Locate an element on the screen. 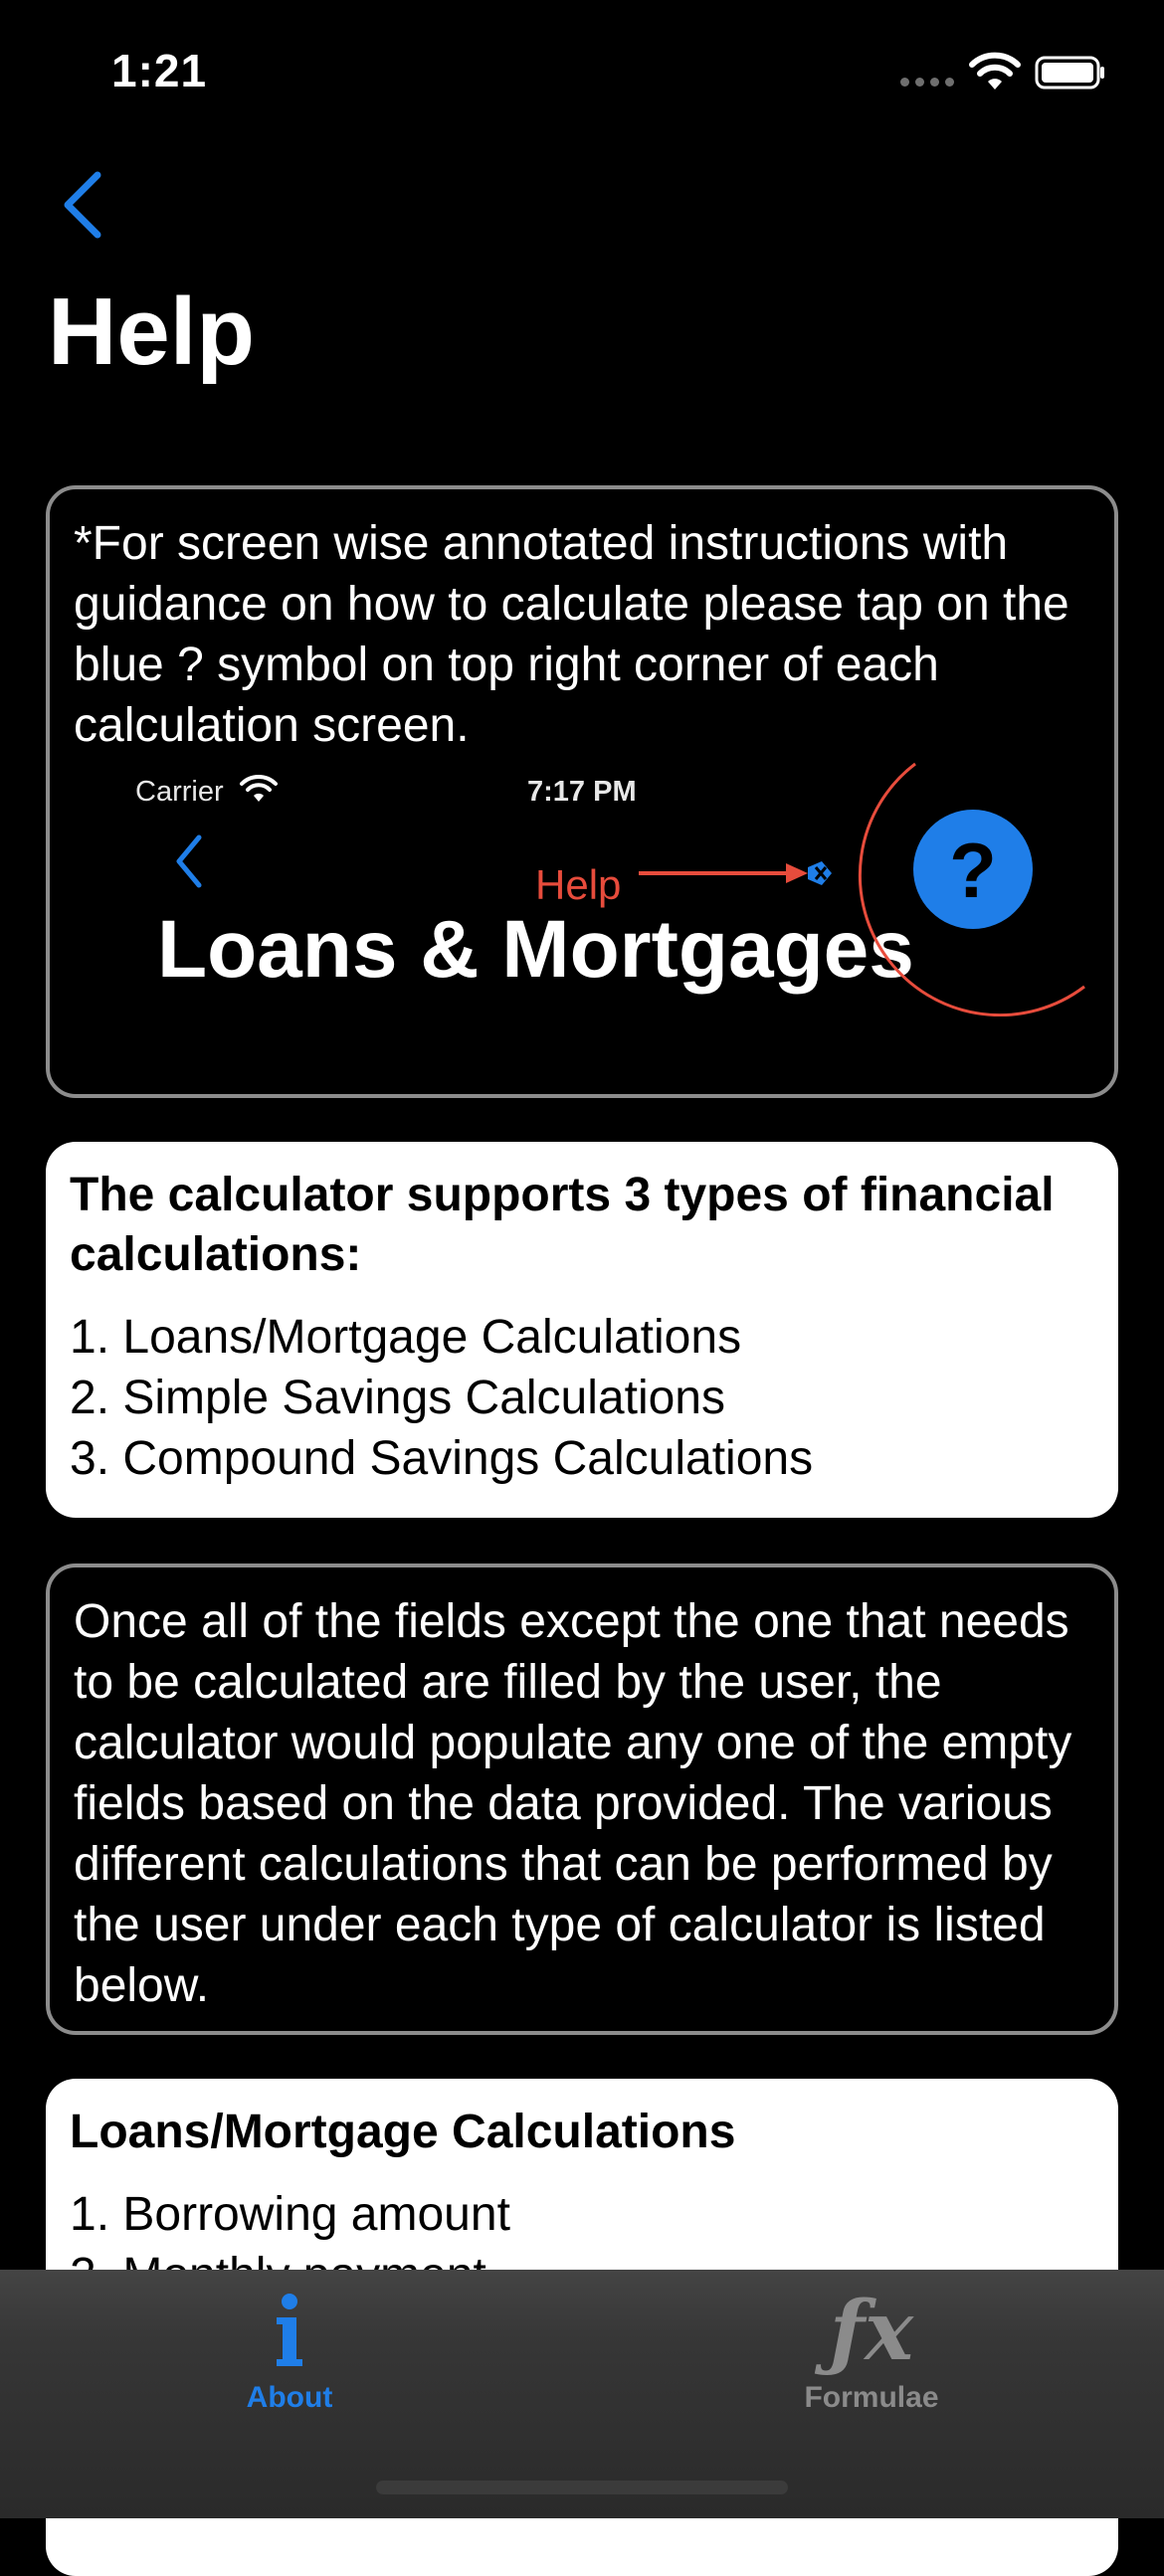  list-item: 2. Simple Savings Calculations is located at coordinates (397, 1398).